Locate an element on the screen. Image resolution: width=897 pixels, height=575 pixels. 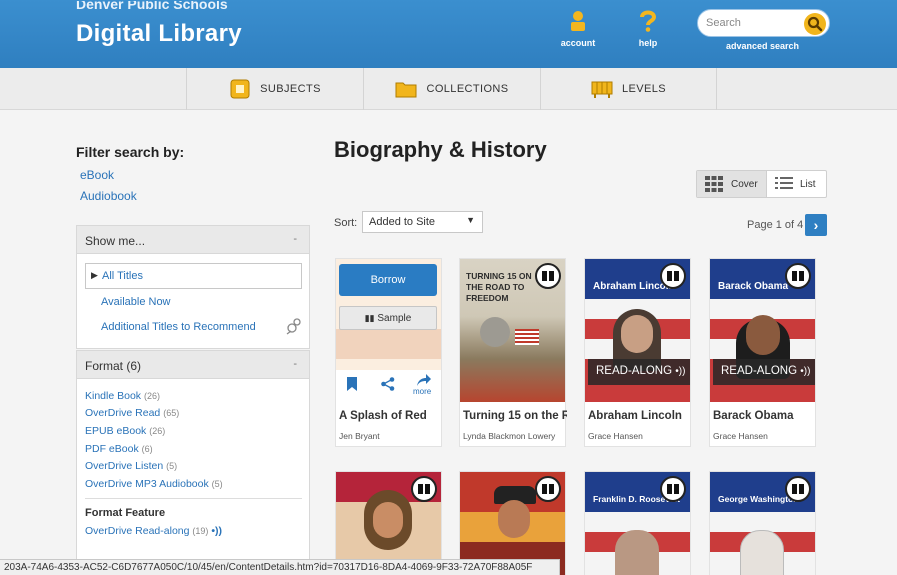
cover-art is located at coordinates (495, 332).